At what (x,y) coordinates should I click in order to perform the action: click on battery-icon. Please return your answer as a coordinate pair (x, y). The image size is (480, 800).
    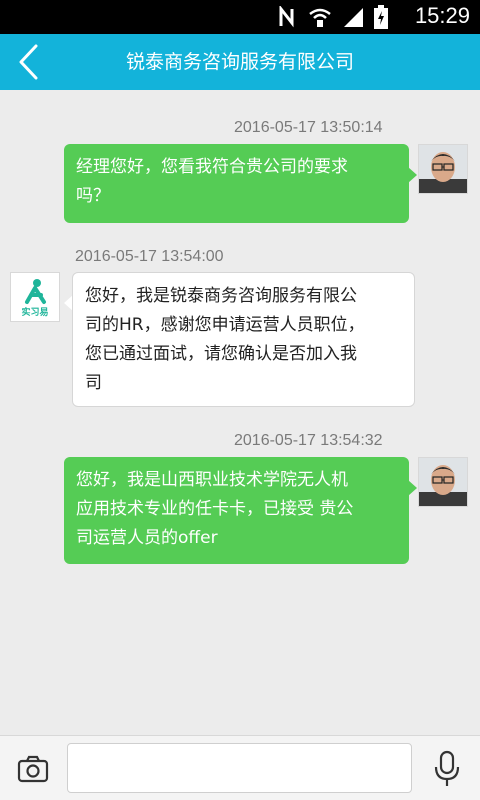
    Looking at the image, I should click on (381, 17).